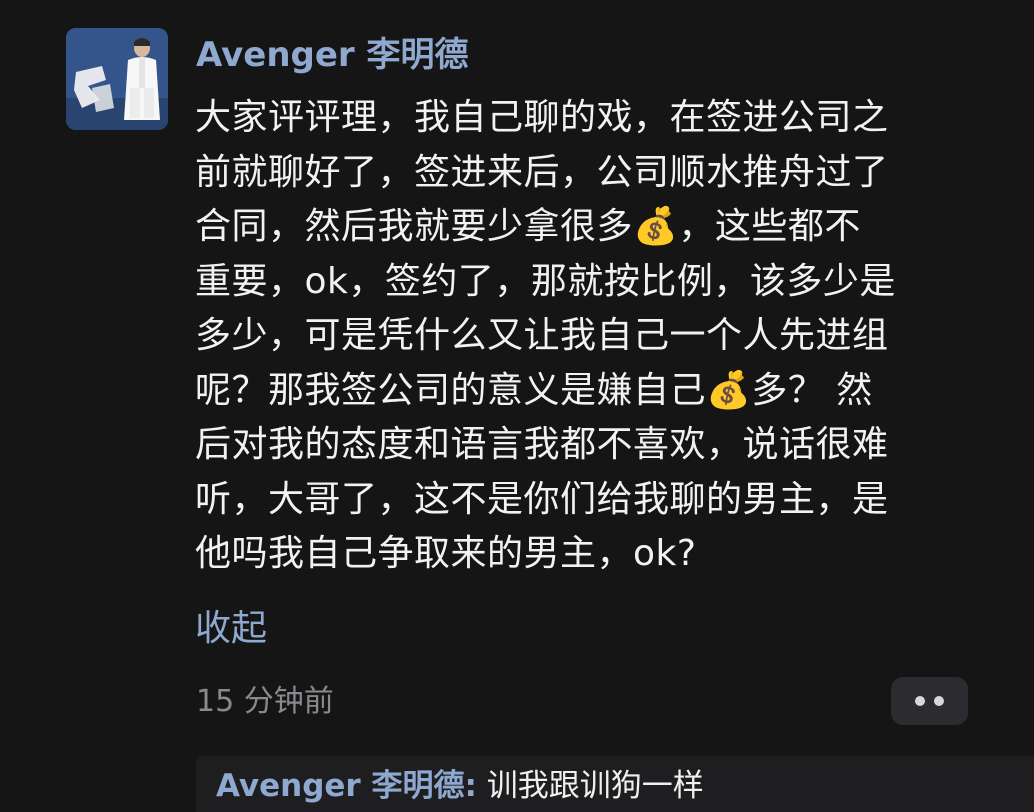 This screenshot has height=812, width=1034. Describe the element at coordinates (939, 701) in the screenshot. I see `more-dots-icon-dot` at that location.